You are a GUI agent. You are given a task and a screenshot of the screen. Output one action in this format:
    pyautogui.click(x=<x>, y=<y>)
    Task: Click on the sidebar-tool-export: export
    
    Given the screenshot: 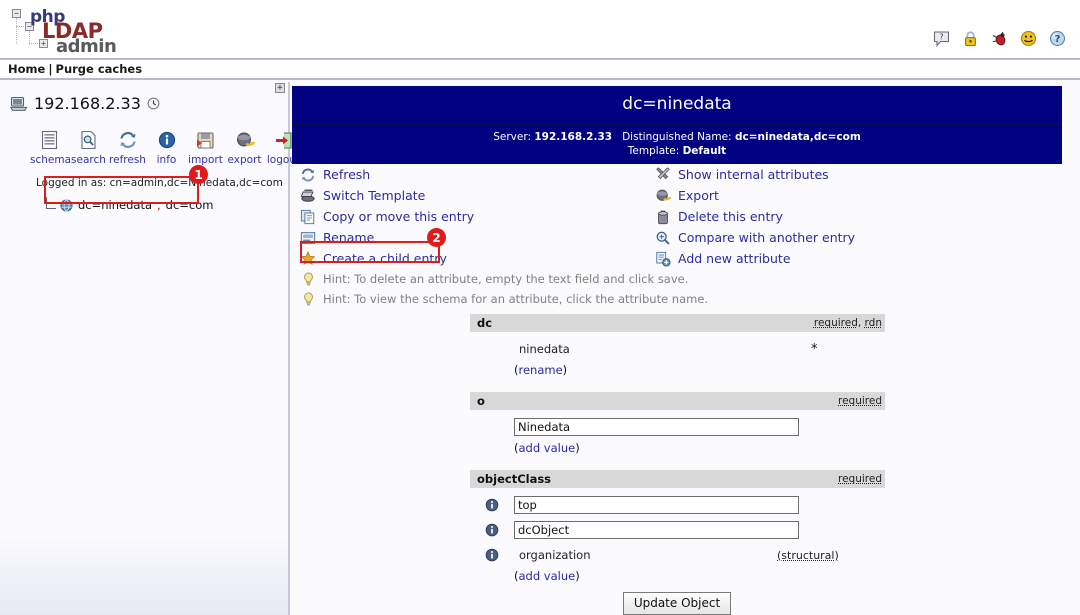 What is the action you would take?
    pyautogui.click(x=244, y=147)
    